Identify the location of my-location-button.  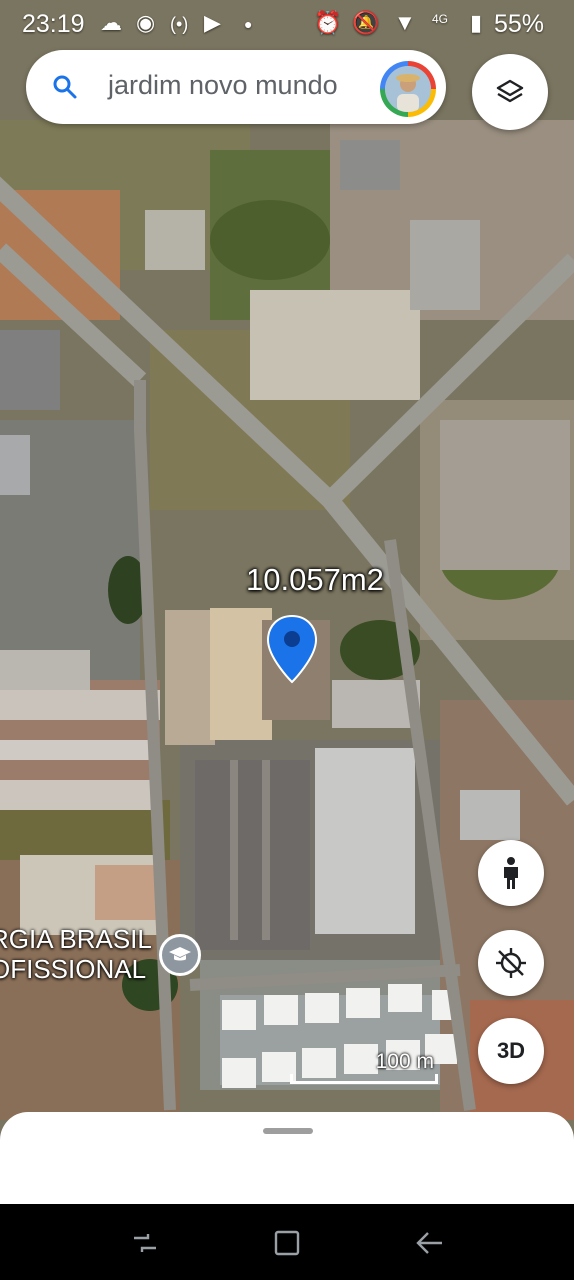
(511, 963).